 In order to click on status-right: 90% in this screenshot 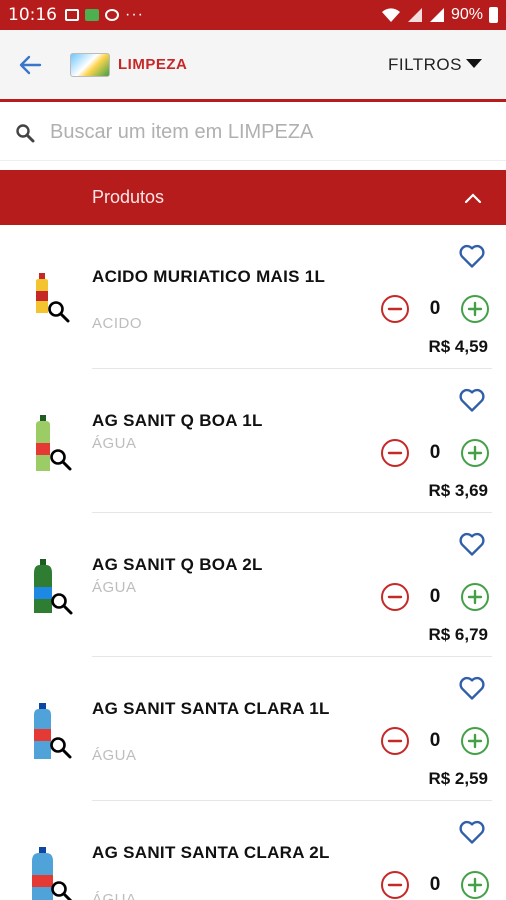, I will do `click(439, 15)`.